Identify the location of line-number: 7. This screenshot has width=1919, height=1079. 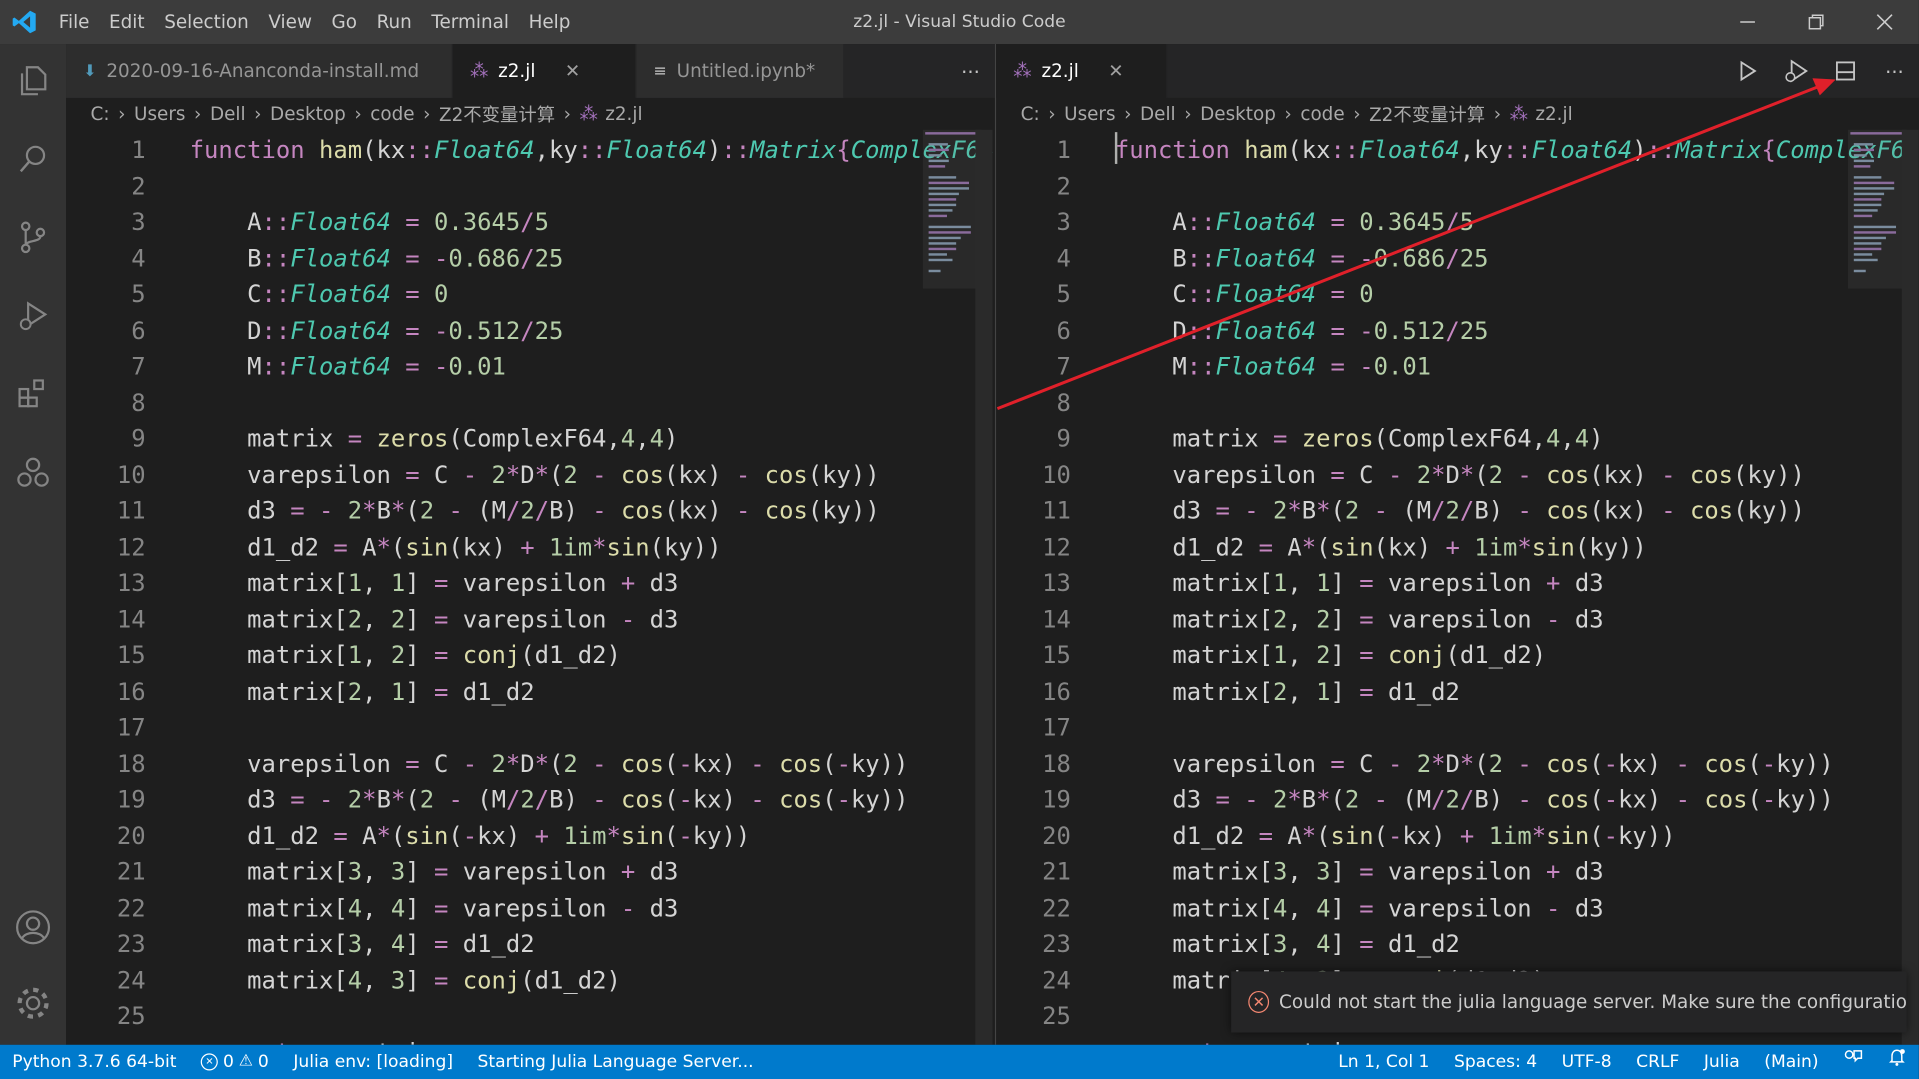
(1063, 366).